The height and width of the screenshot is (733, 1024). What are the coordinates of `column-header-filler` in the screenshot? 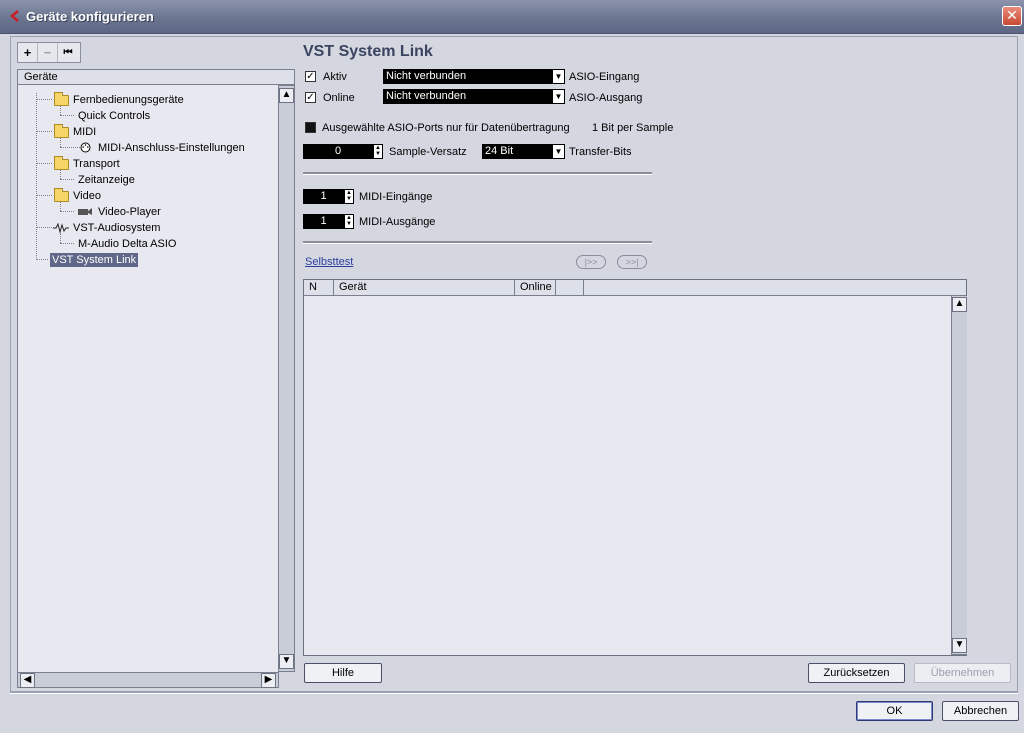 It's located at (775, 288).